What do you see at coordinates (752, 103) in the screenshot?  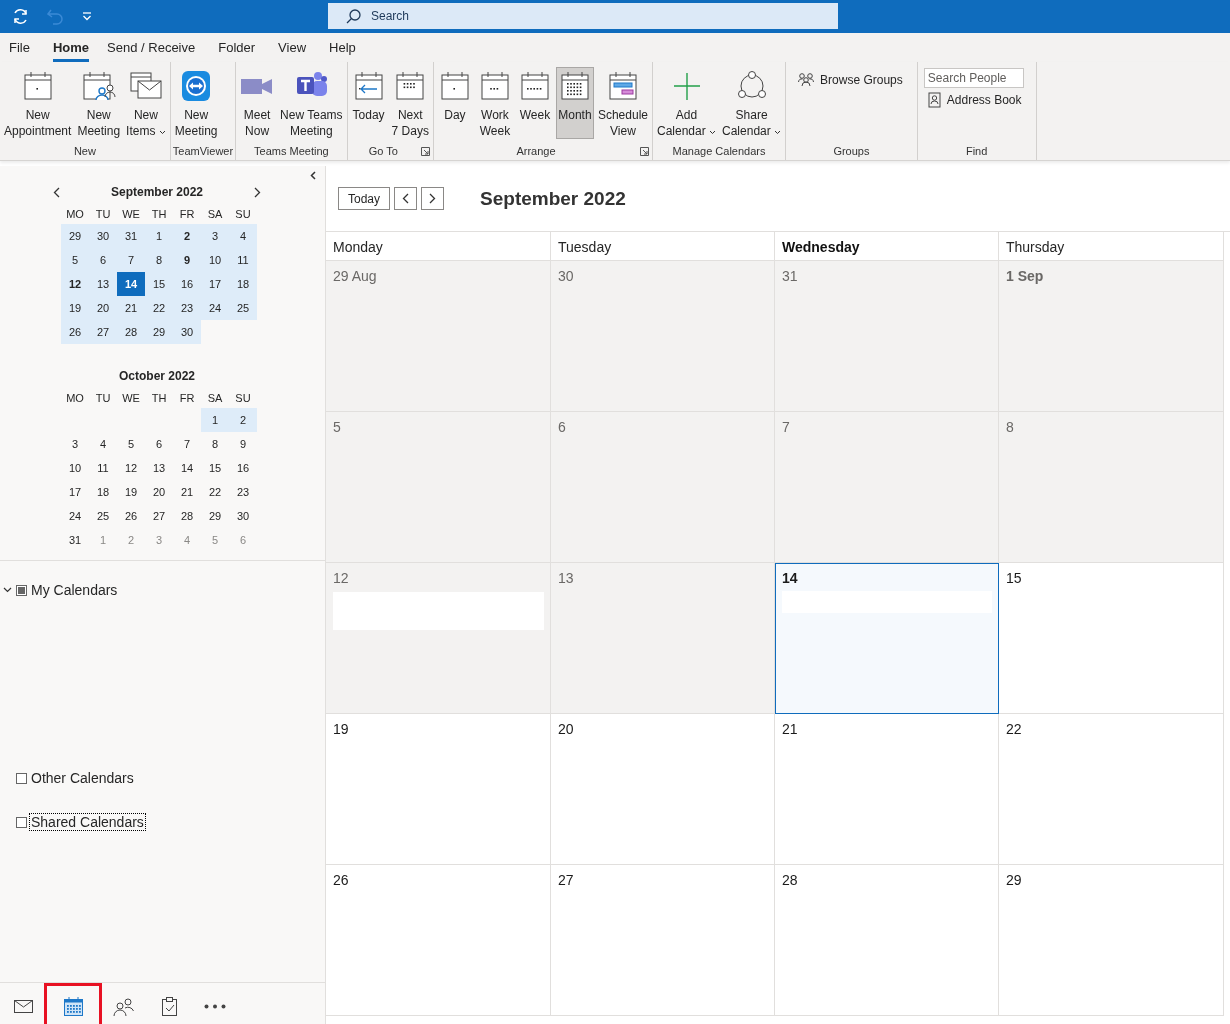 I see `ribbon-button: Share Calendar` at bounding box center [752, 103].